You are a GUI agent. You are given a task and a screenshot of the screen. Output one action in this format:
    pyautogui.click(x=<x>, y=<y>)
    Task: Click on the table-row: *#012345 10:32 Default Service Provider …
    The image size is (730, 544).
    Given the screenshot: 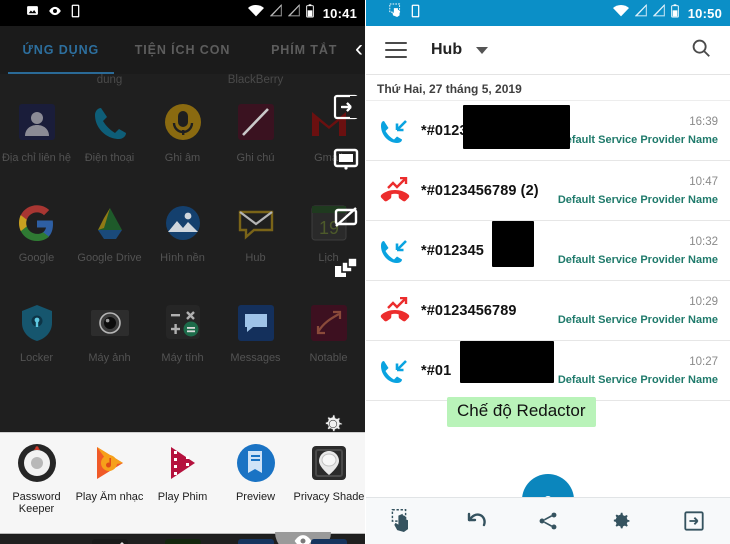 What is the action you would take?
    pyautogui.click(x=547, y=251)
    